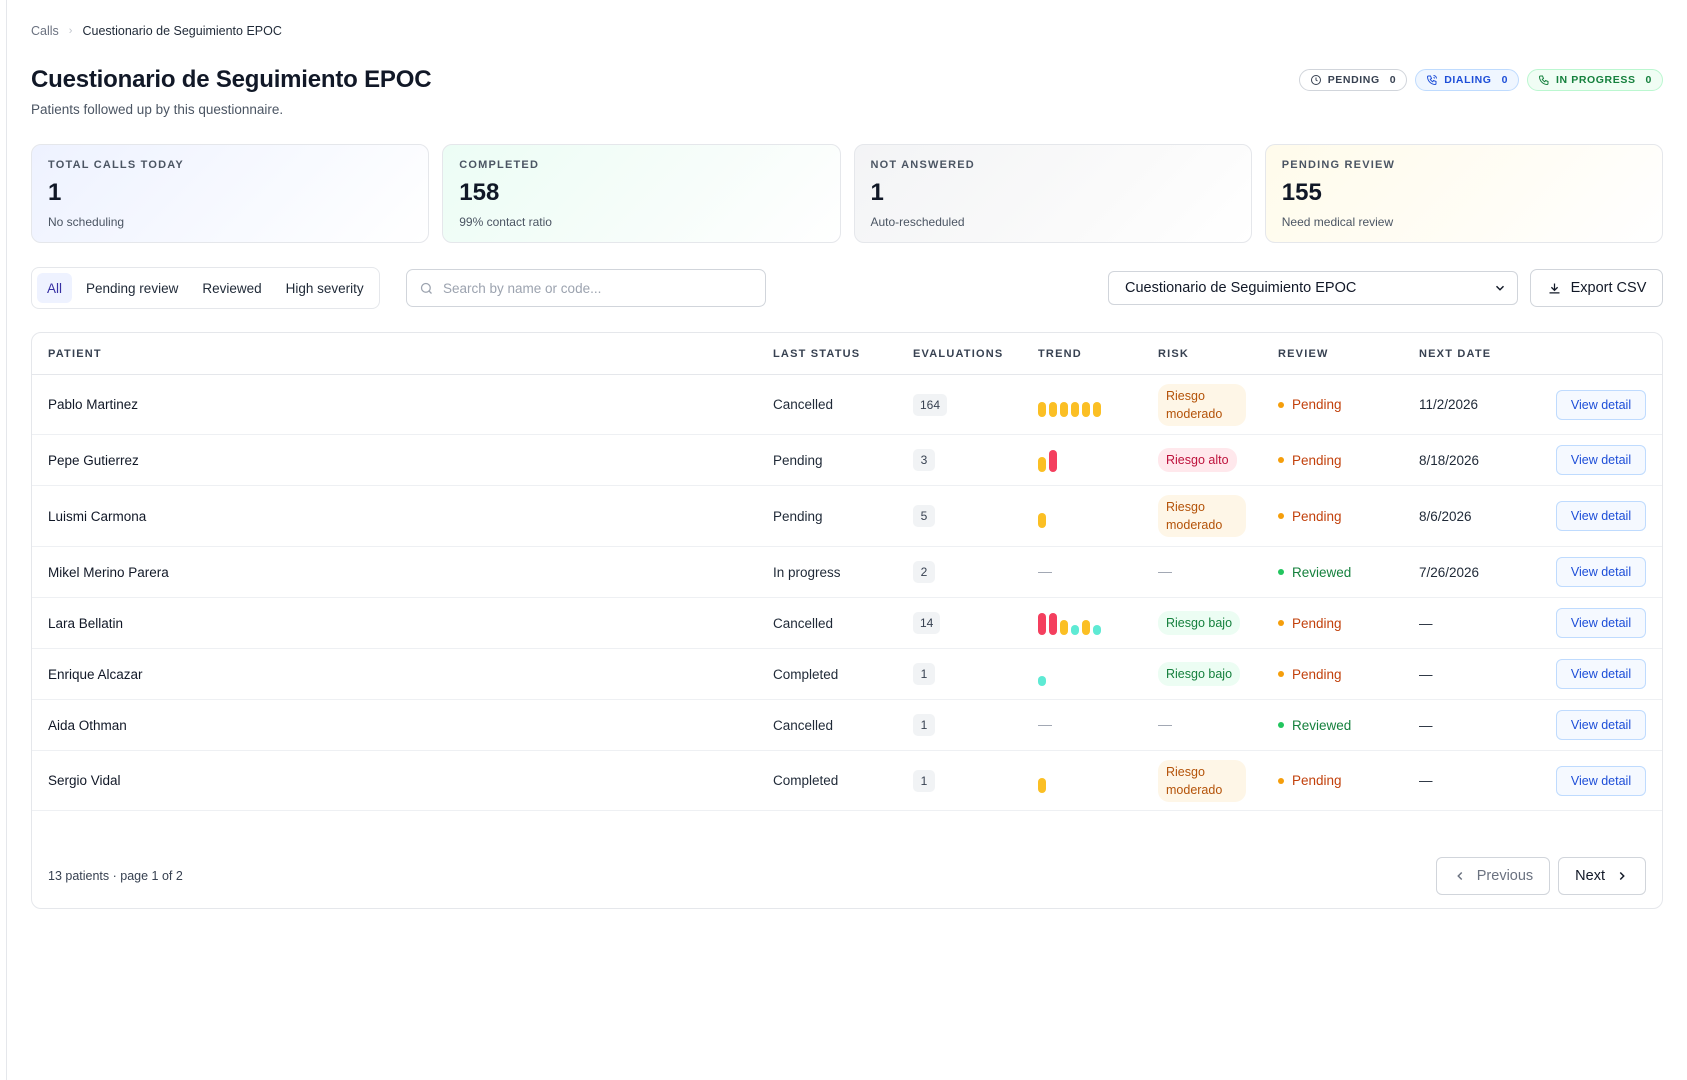 The image size is (1687, 1080). Describe the element at coordinates (132, 288) in the screenshot. I see `filter-tab-pending-review: Pending review` at that location.